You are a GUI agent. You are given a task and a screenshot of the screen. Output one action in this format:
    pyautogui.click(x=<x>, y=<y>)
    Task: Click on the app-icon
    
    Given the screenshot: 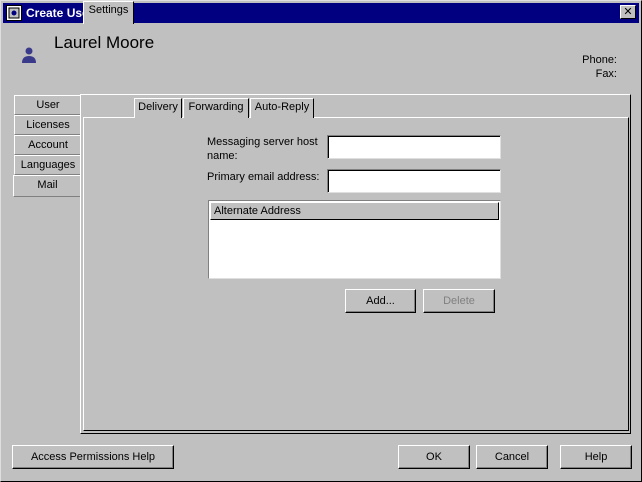 What is the action you would take?
    pyautogui.click(x=14, y=13)
    